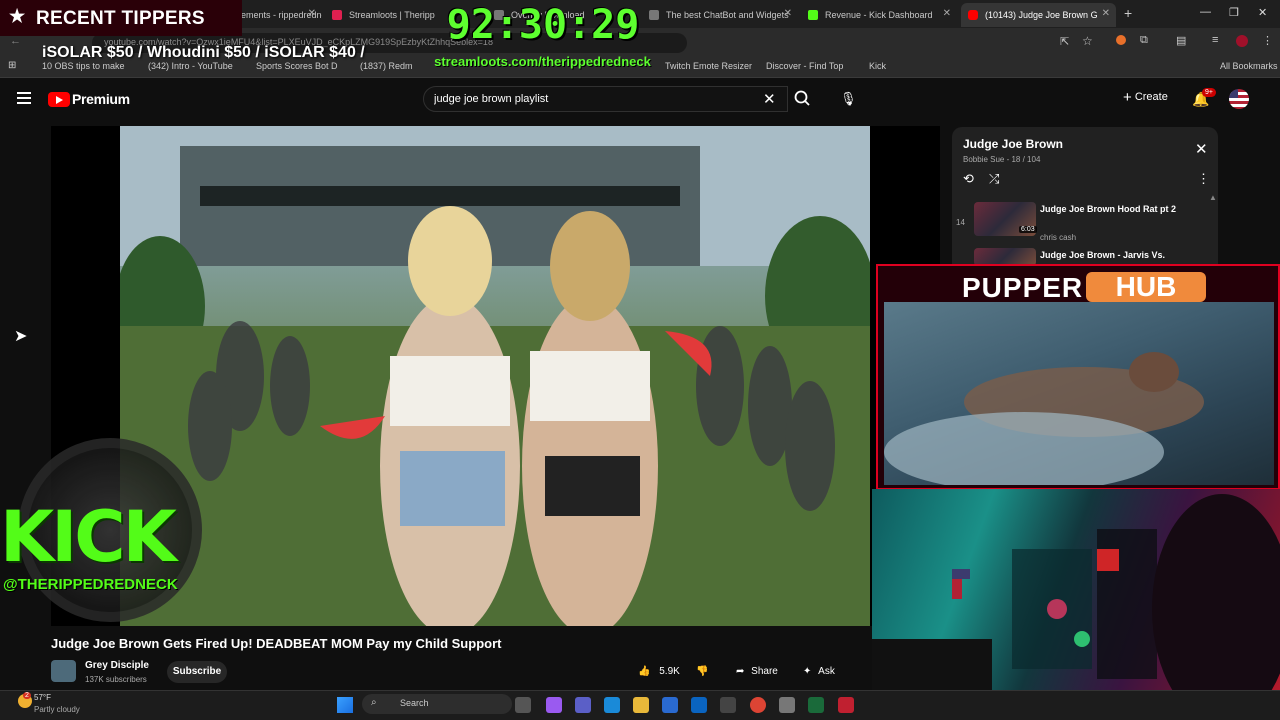 This screenshot has height=720, width=1280. What do you see at coordinates (1076, 607) in the screenshot?
I see `webcam-illustration` at bounding box center [1076, 607].